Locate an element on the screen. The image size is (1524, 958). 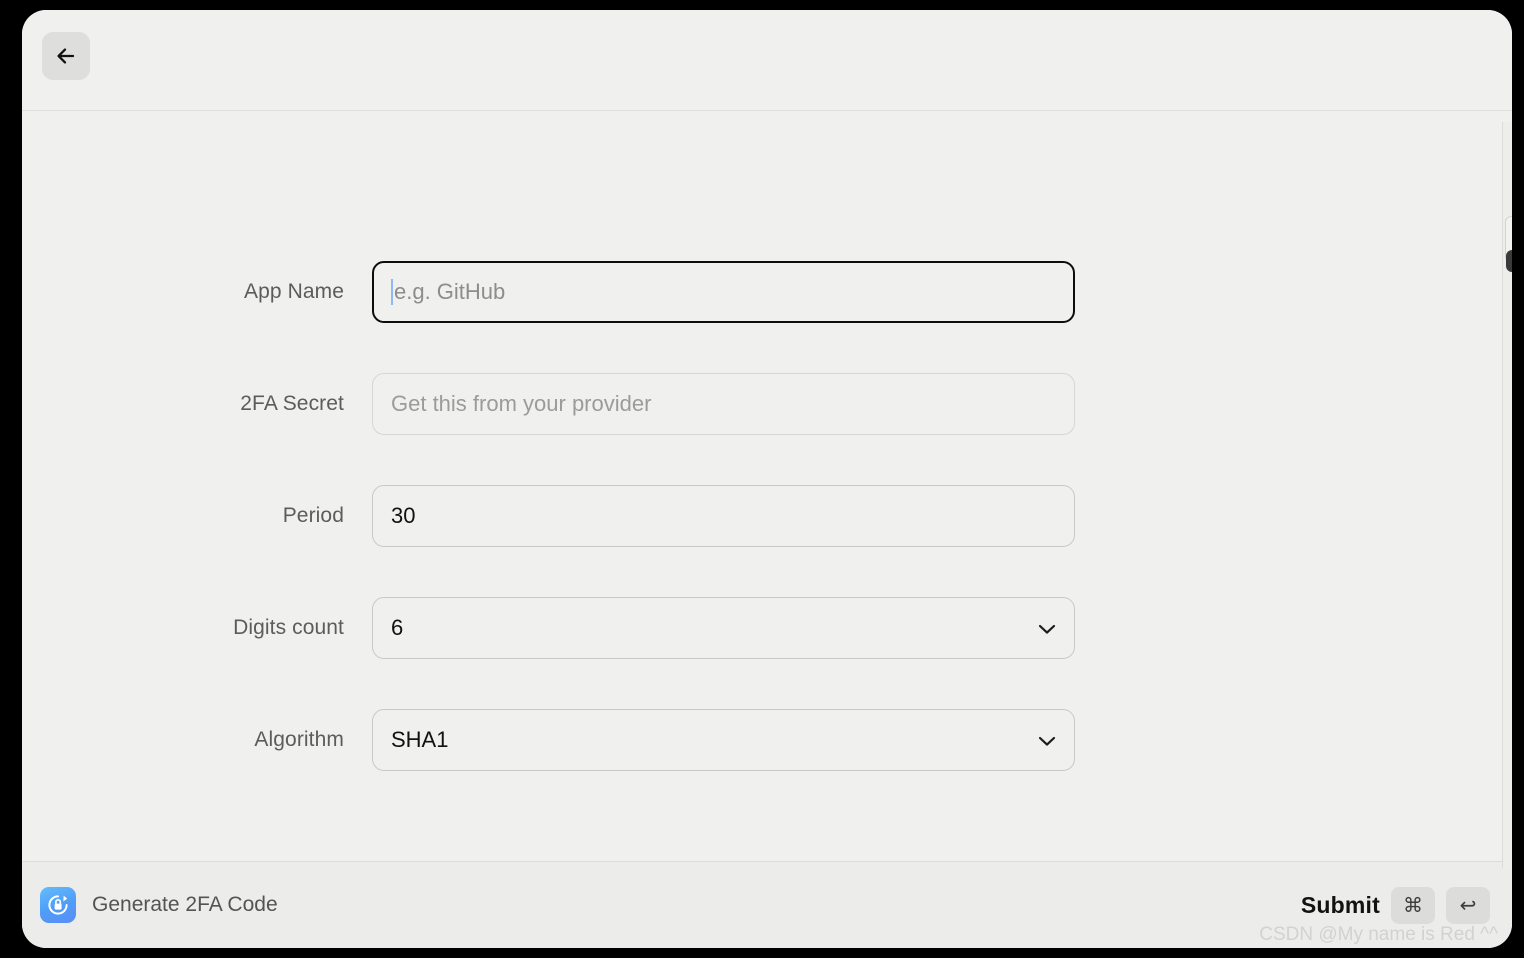
text-caret is located at coordinates (392, 292).